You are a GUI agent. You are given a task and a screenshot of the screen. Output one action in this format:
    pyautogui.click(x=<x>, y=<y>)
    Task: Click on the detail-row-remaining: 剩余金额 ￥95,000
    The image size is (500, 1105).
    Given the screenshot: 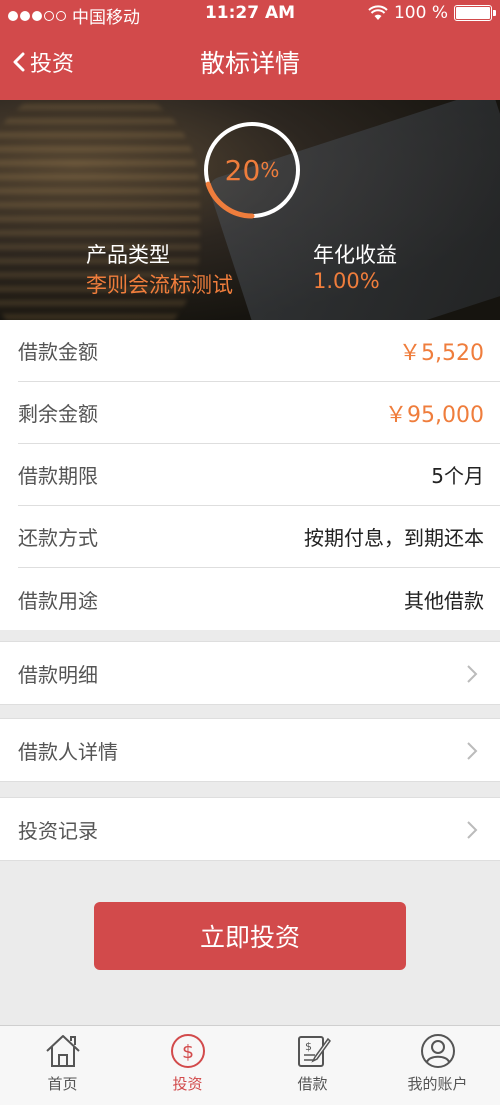 What is the action you would take?
    pyautogui.click(x=259, y=413)
    